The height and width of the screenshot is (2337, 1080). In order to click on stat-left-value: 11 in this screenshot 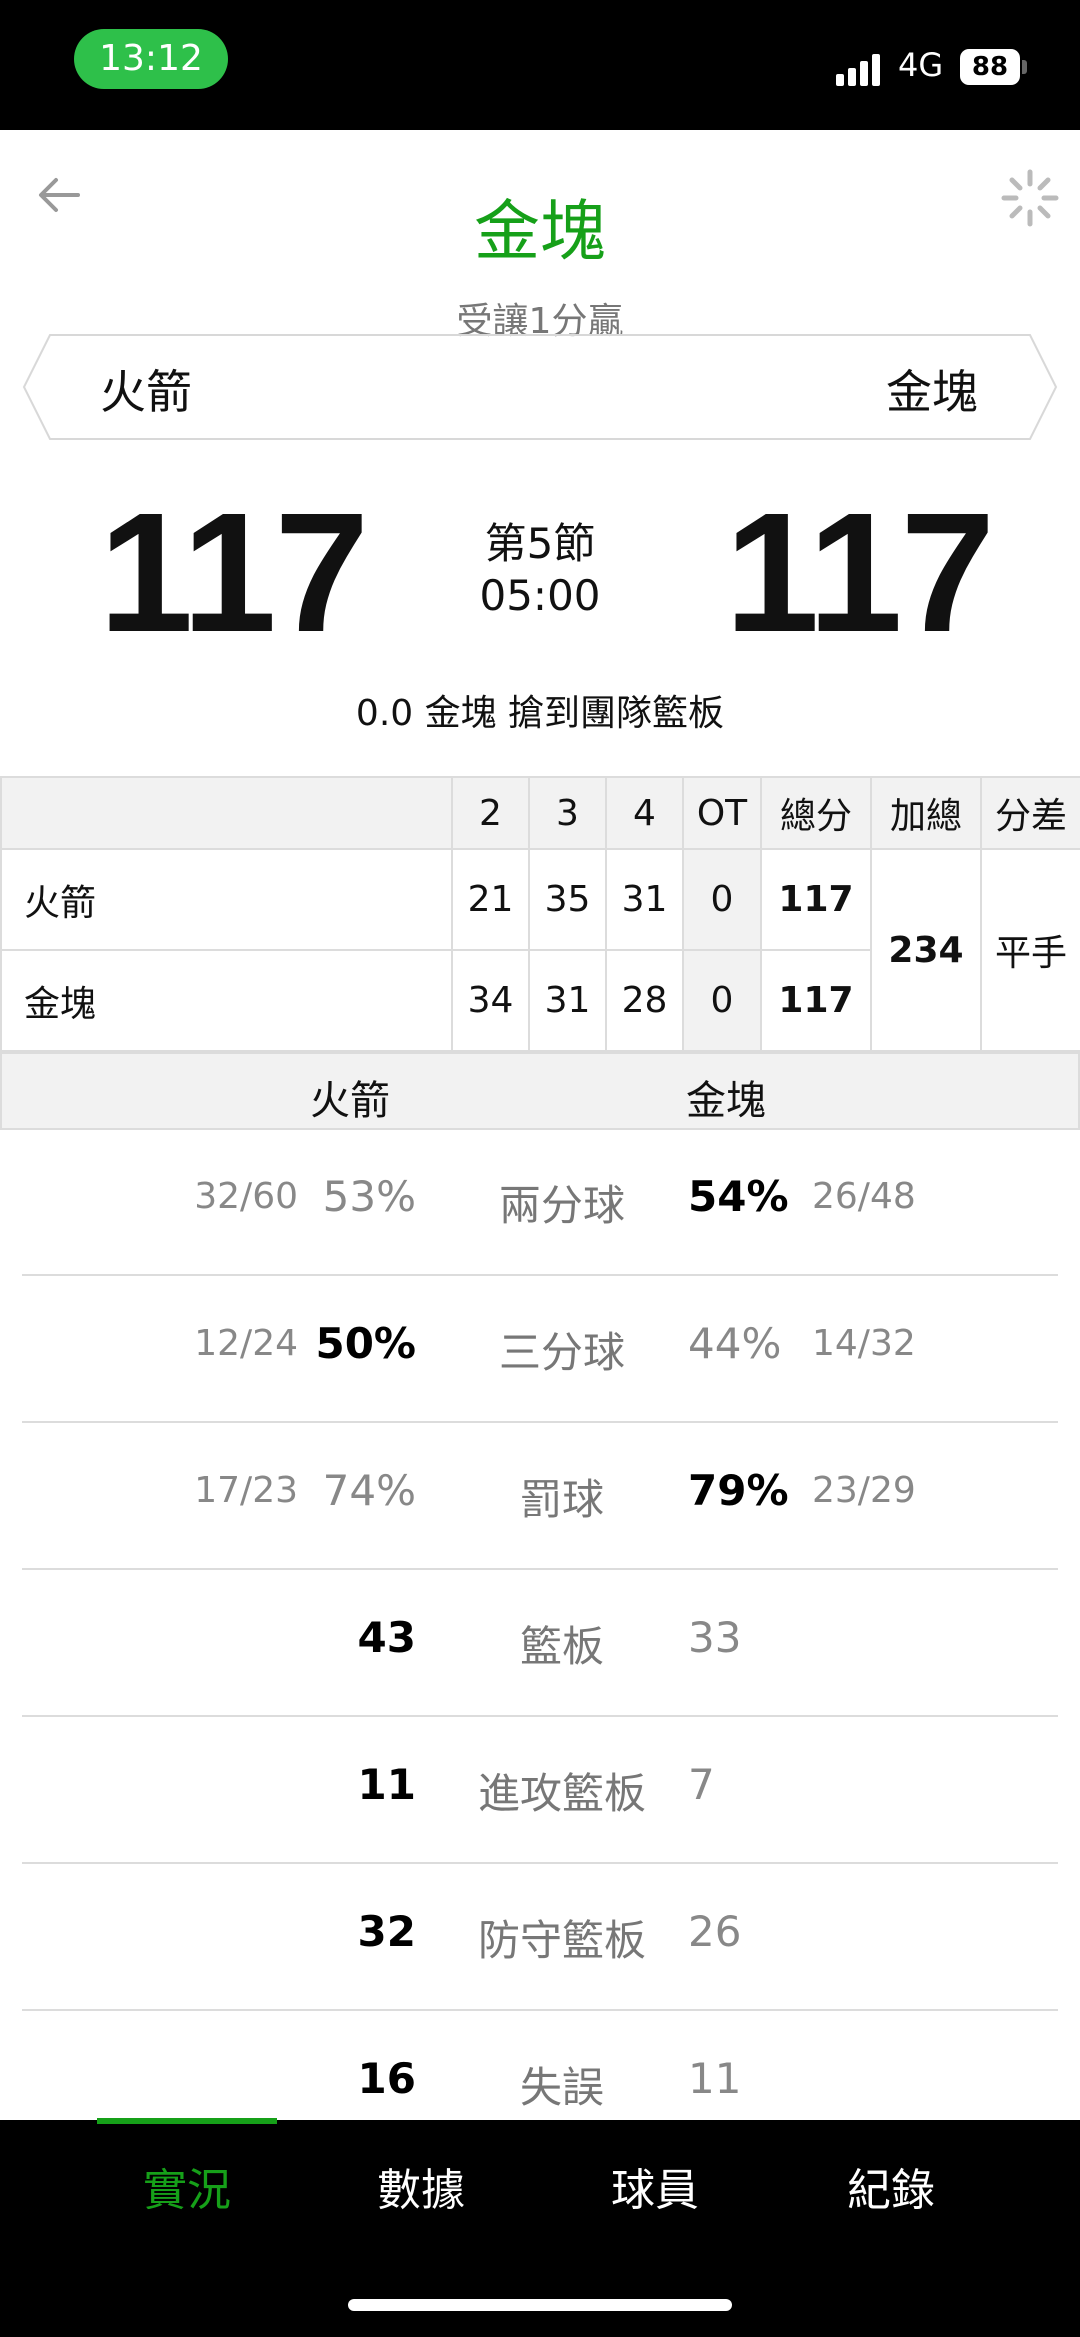, I will do `click(386, 1784)`.